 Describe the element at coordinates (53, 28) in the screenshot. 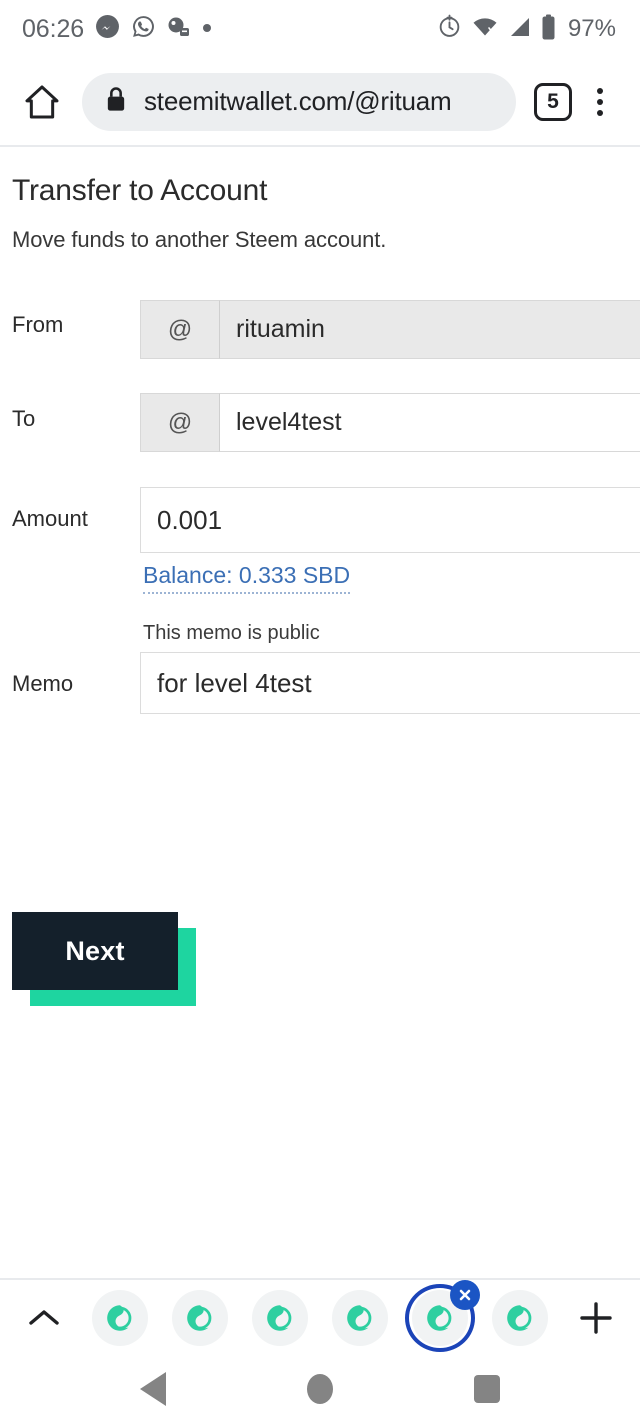

I see `status-clock: 06:26` at that location.